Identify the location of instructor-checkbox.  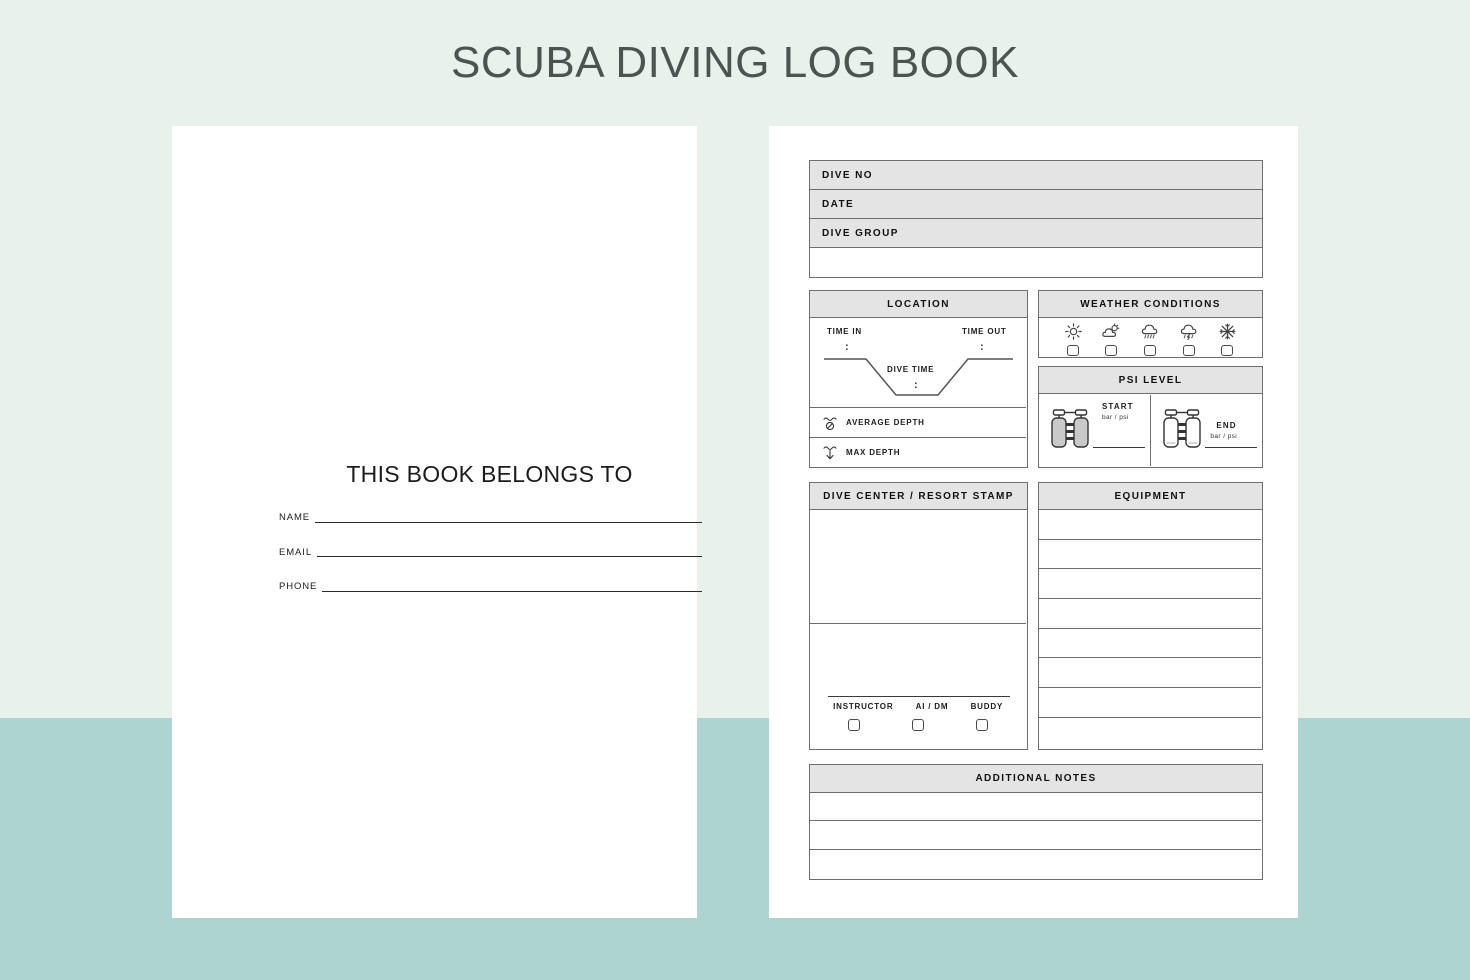
(854, 725).